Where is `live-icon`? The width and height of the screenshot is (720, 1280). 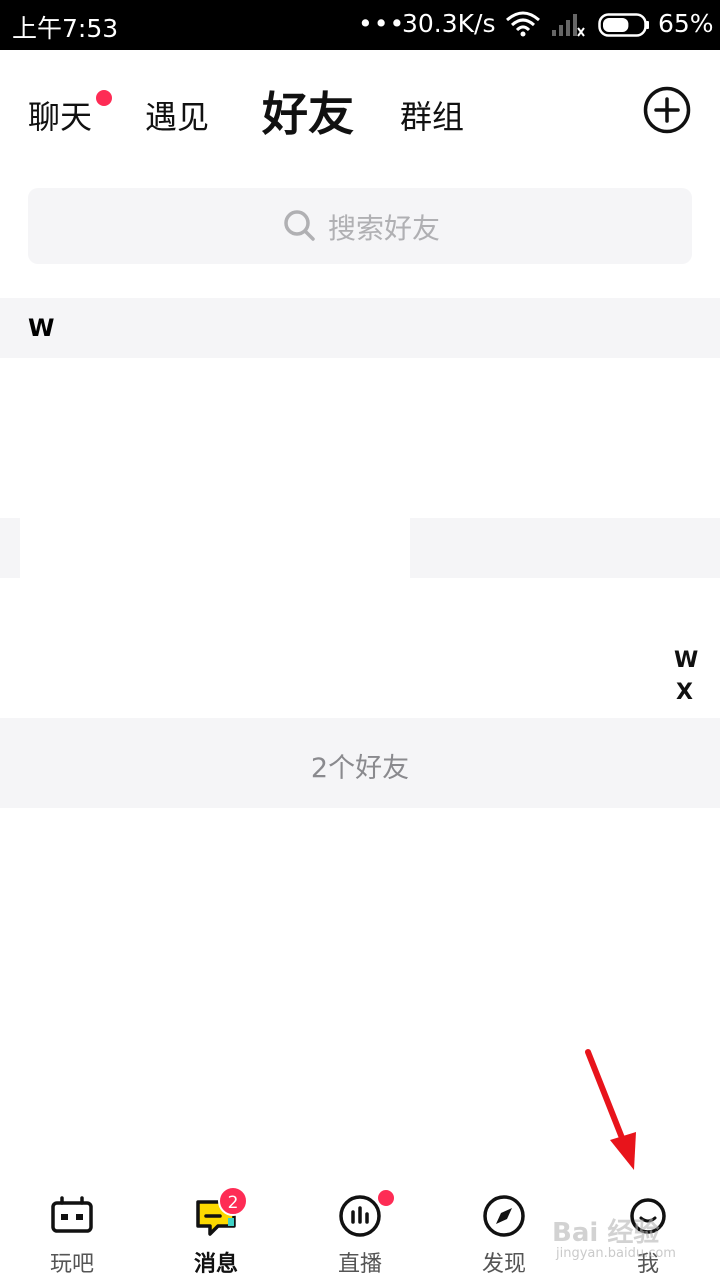 live-icon is located at coordinates (360, 1216).